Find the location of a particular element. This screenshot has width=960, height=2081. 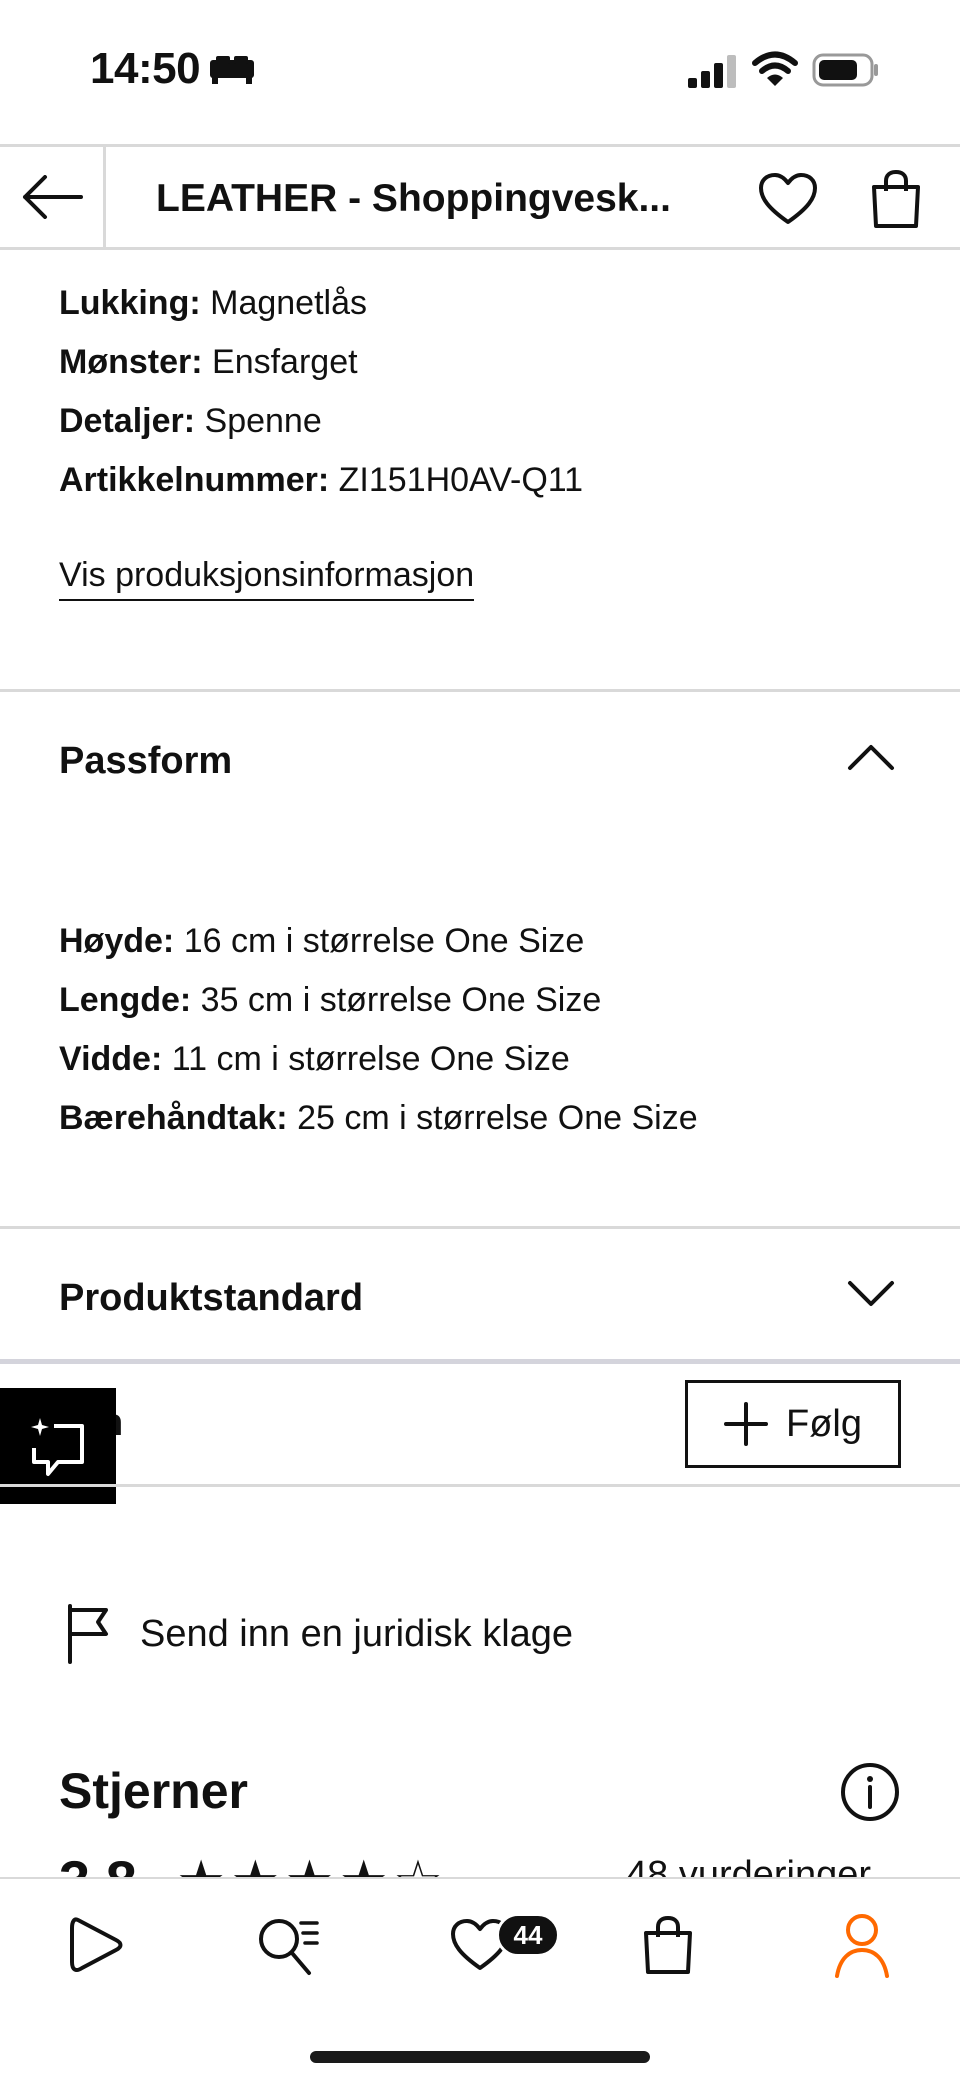

legal-claim-link: Send inn en juridisk klage is located at coordinates (319, 1634).